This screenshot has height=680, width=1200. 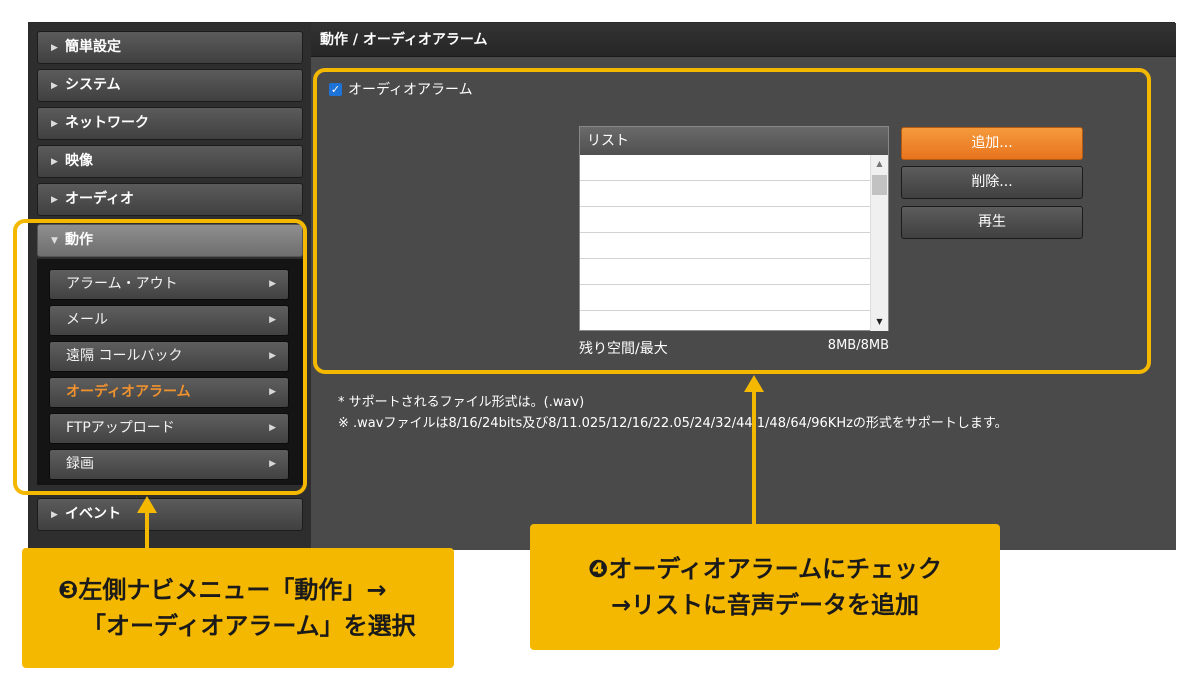 What do you see at coordinates (765, 569) in the screenshot?
I see `callout-step4-line1: ❹オーディオアラームにチェック` at bounding box center [765, 569].